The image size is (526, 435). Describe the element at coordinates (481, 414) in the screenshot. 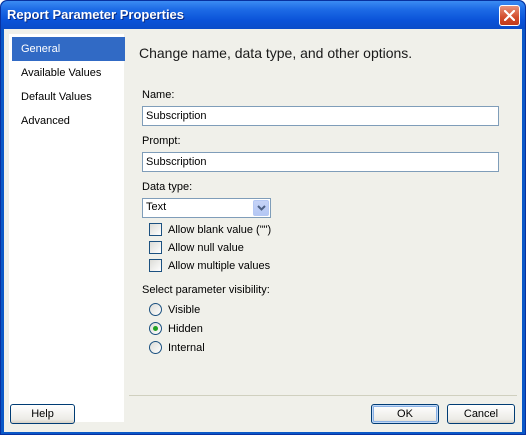

I see `cancel-button: Cancel` at that location.